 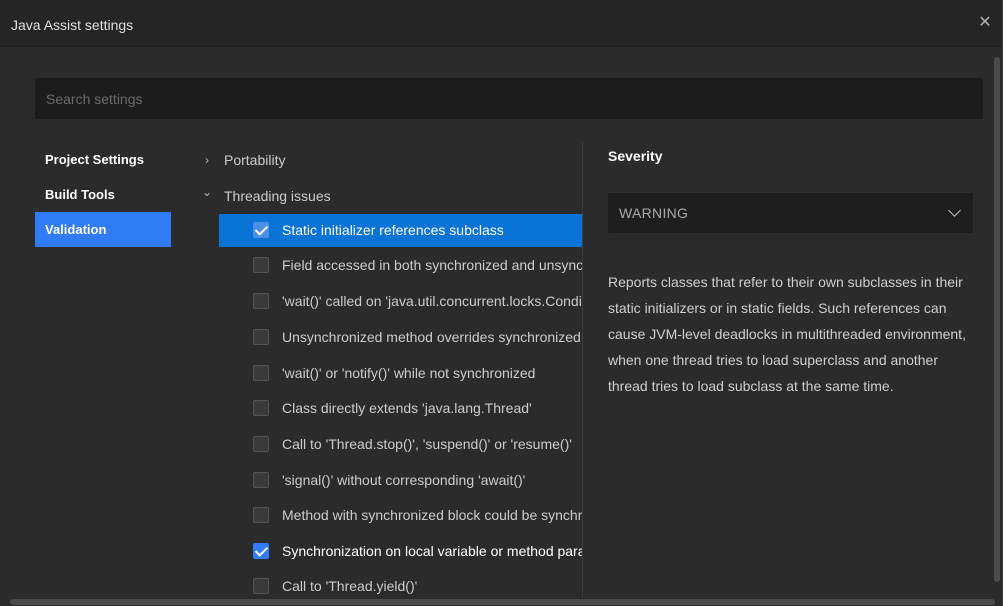 I want to click on rule-label: Static initializer references subclass, so click(x=393, y=230).